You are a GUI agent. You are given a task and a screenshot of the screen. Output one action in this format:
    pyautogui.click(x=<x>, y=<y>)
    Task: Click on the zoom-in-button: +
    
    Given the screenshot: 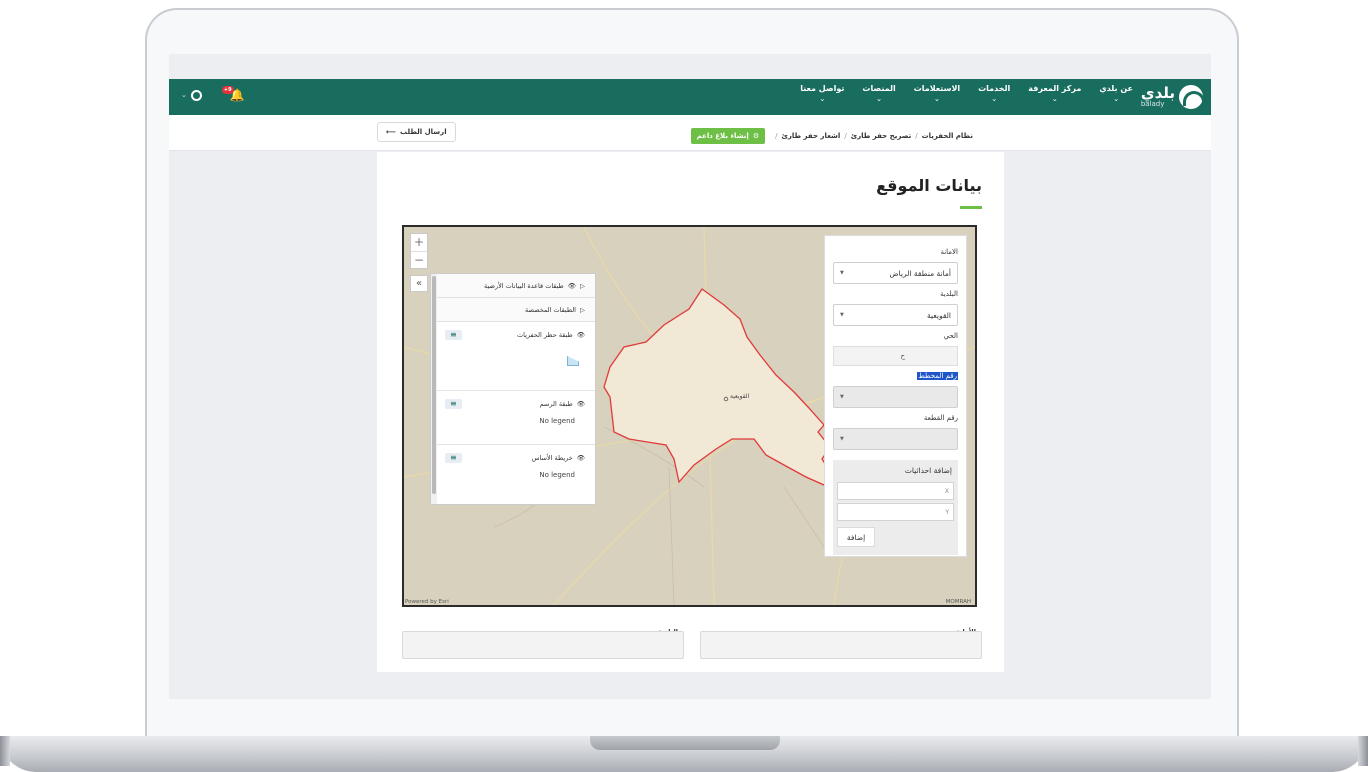 What is the action you would take?
    pyautogui.click(x=419, y=242)
    